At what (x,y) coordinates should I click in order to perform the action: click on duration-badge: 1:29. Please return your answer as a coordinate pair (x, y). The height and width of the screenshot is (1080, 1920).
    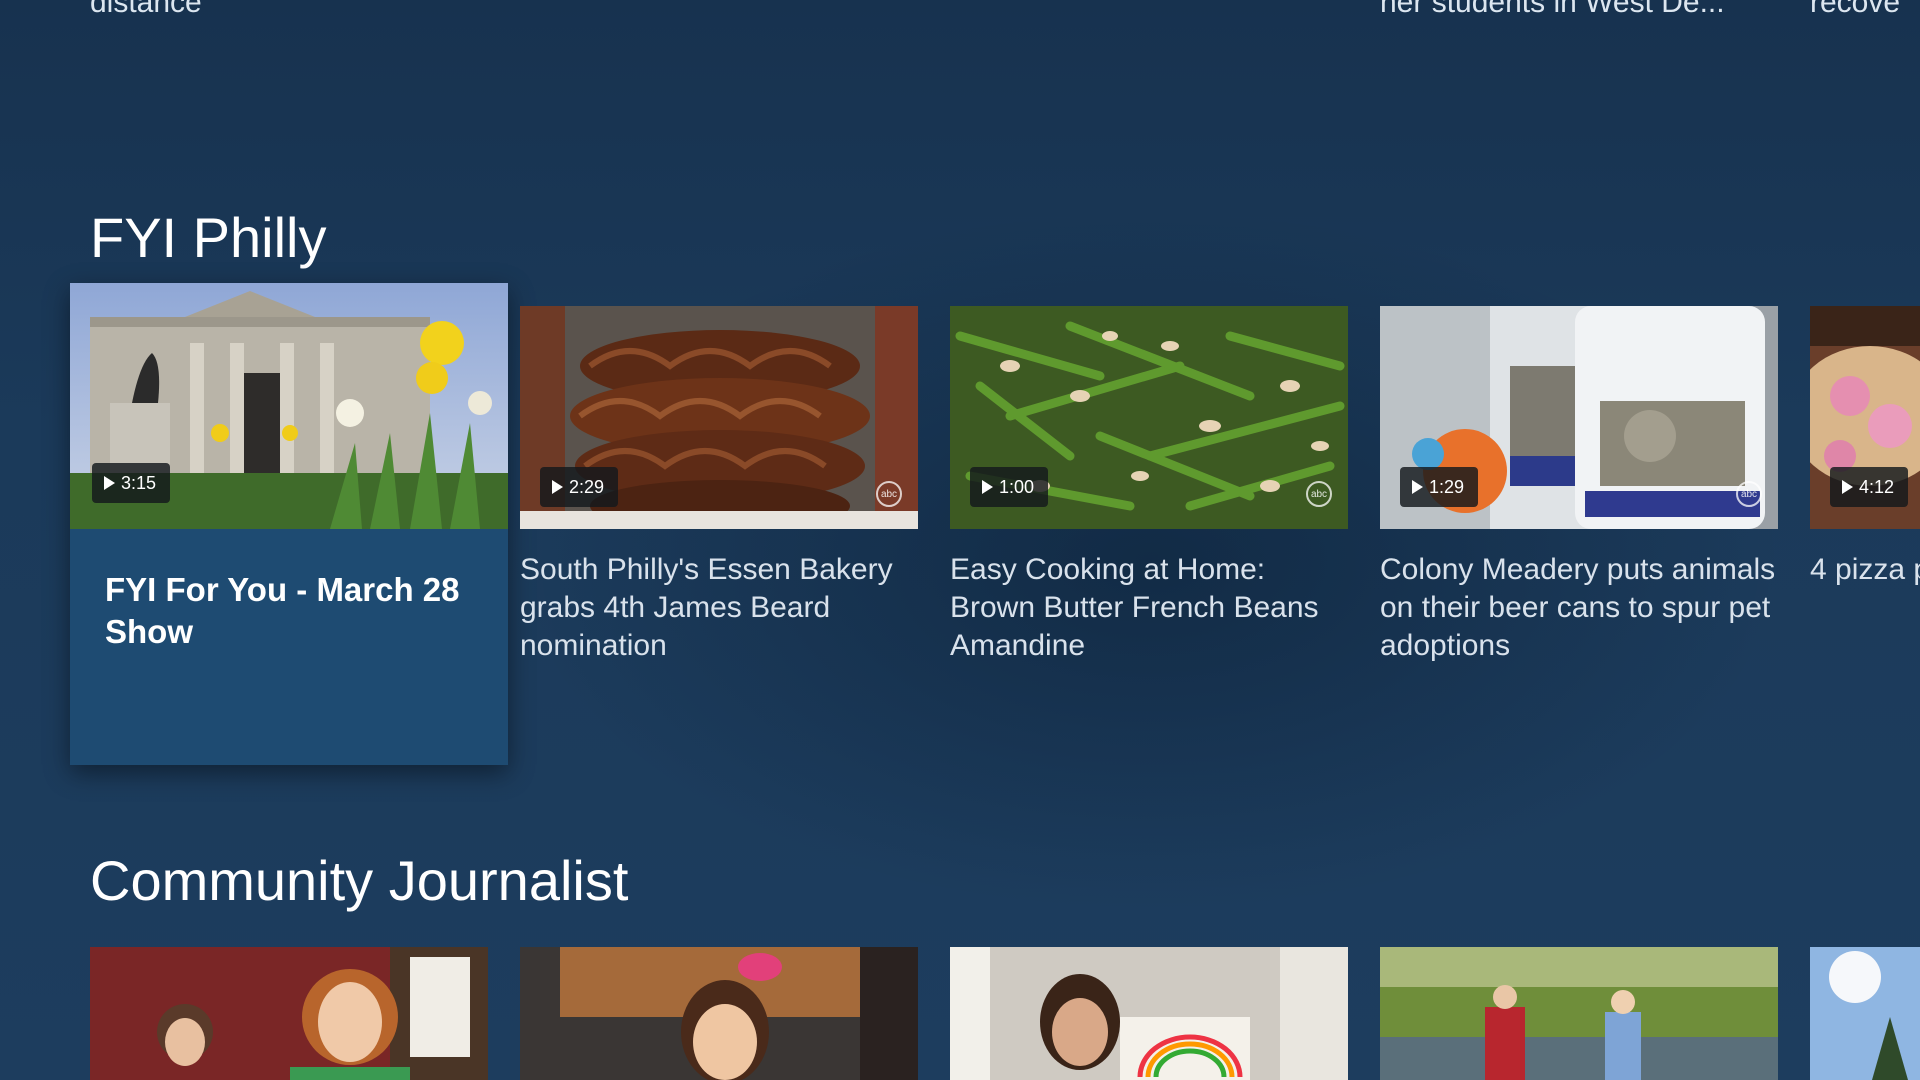
    Looking at the image, I should click on (1439, 487).